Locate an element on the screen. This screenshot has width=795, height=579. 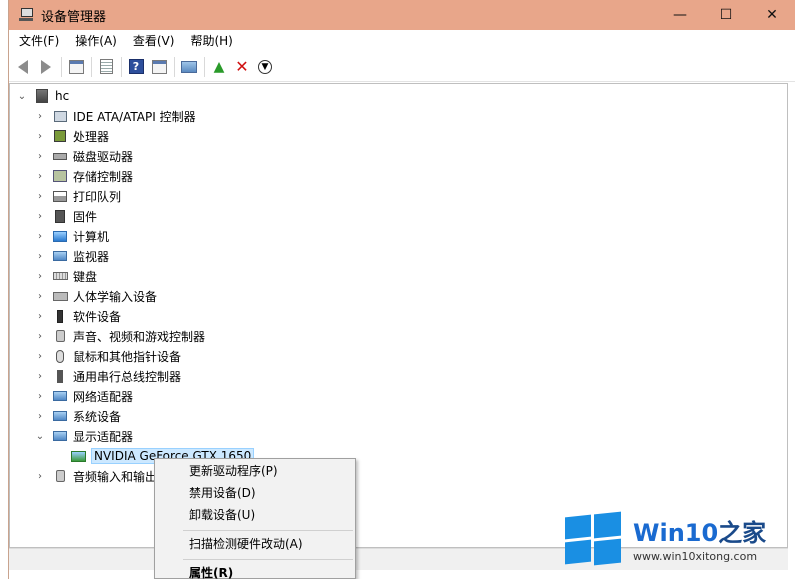
tree-item-mouse: › 鼠标和其他指针设备 is located at coordinates (107, 356).